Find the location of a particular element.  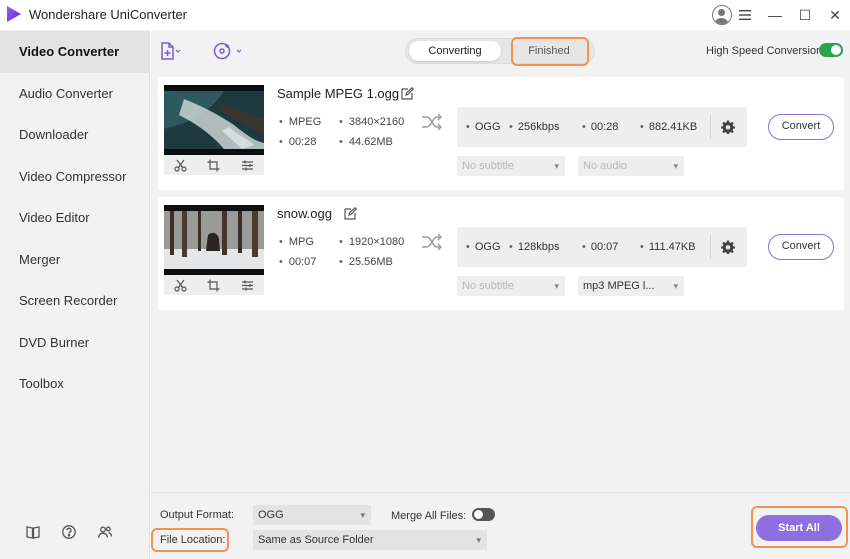

file-name: snow.ogg is located at coordinates (304, 213).